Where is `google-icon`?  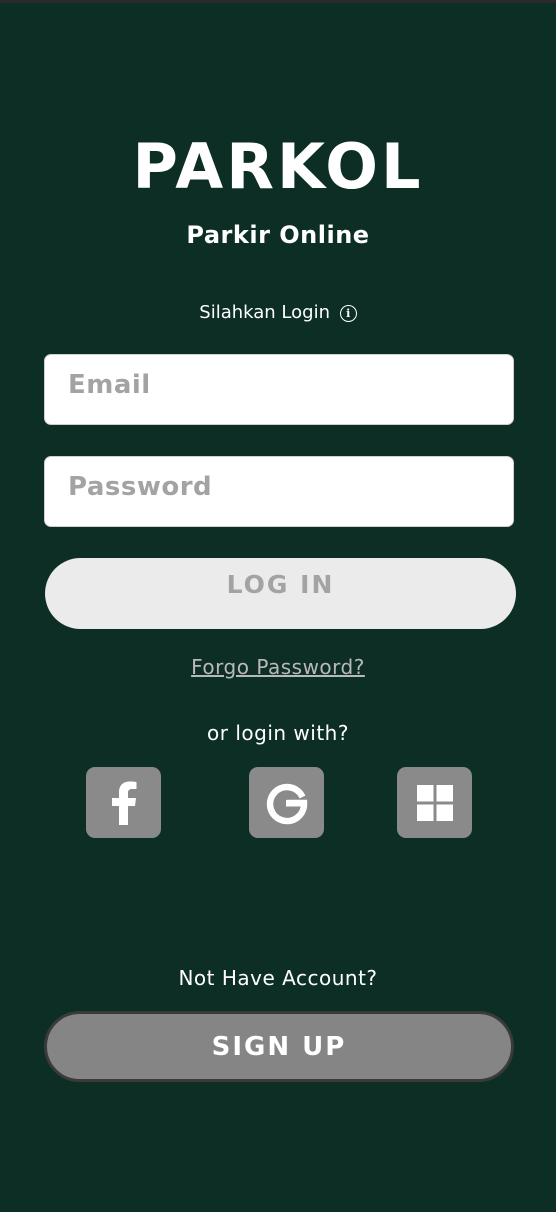 google-icon is located at coordinates (286, 803).